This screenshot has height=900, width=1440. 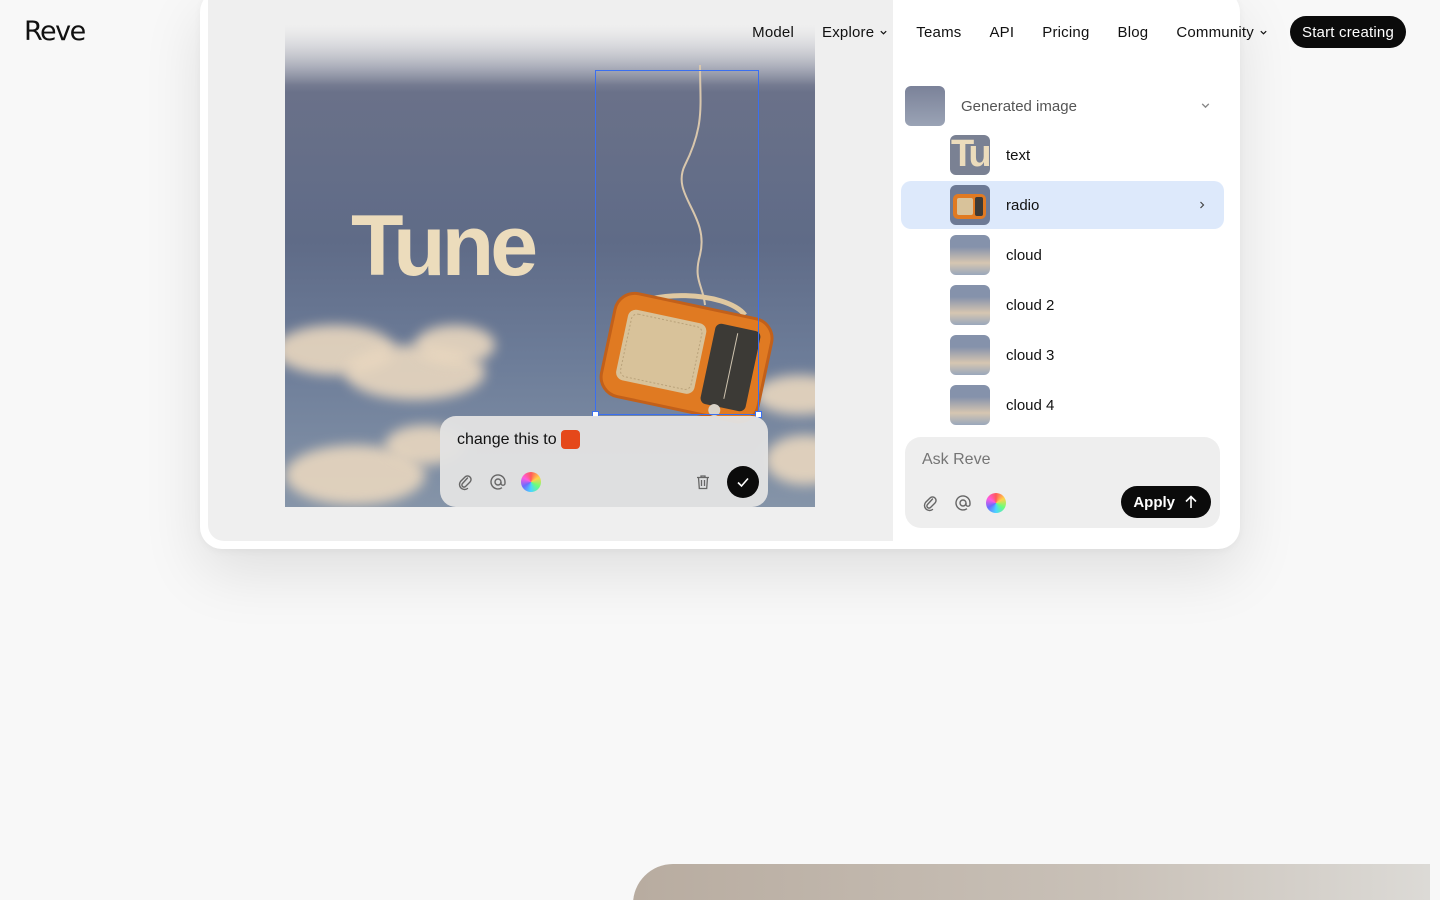 What do you see at coordinates (1018, 155) in the screenshot?
I see `layer-label: text` at bounding box center [1018, 155].